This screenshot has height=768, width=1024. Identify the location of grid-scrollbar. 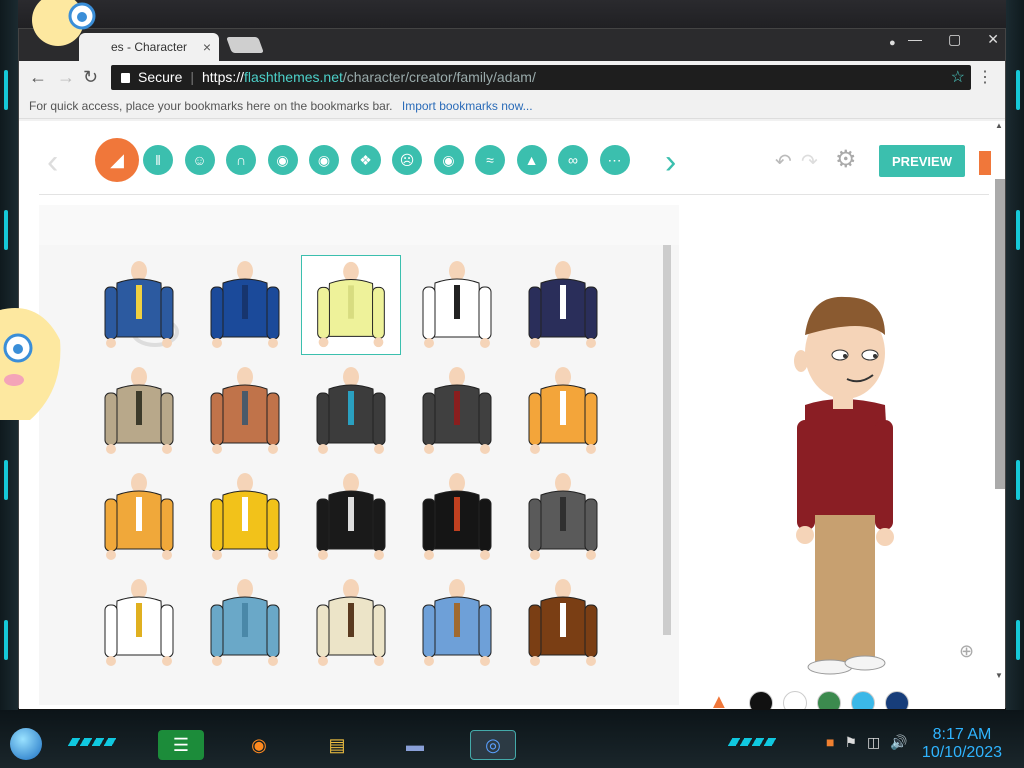
(667, 440).